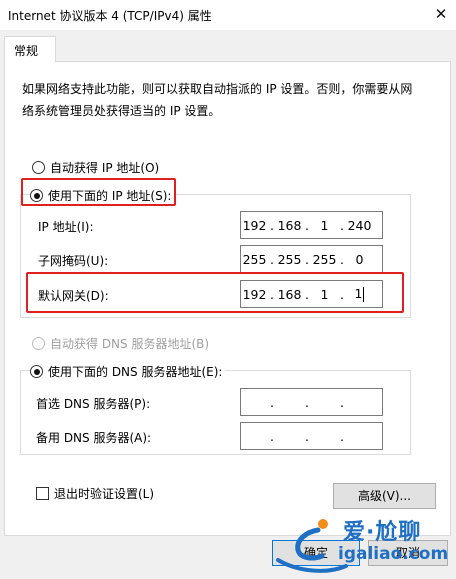 Image resolution: width=456 pixels, height=579 pixels. What do you see at coordinates (93, 404) in the screenshot?
I see `preferred-dns-label: 首选 DNS 服务器(P):` at bounding box center [93, 404].